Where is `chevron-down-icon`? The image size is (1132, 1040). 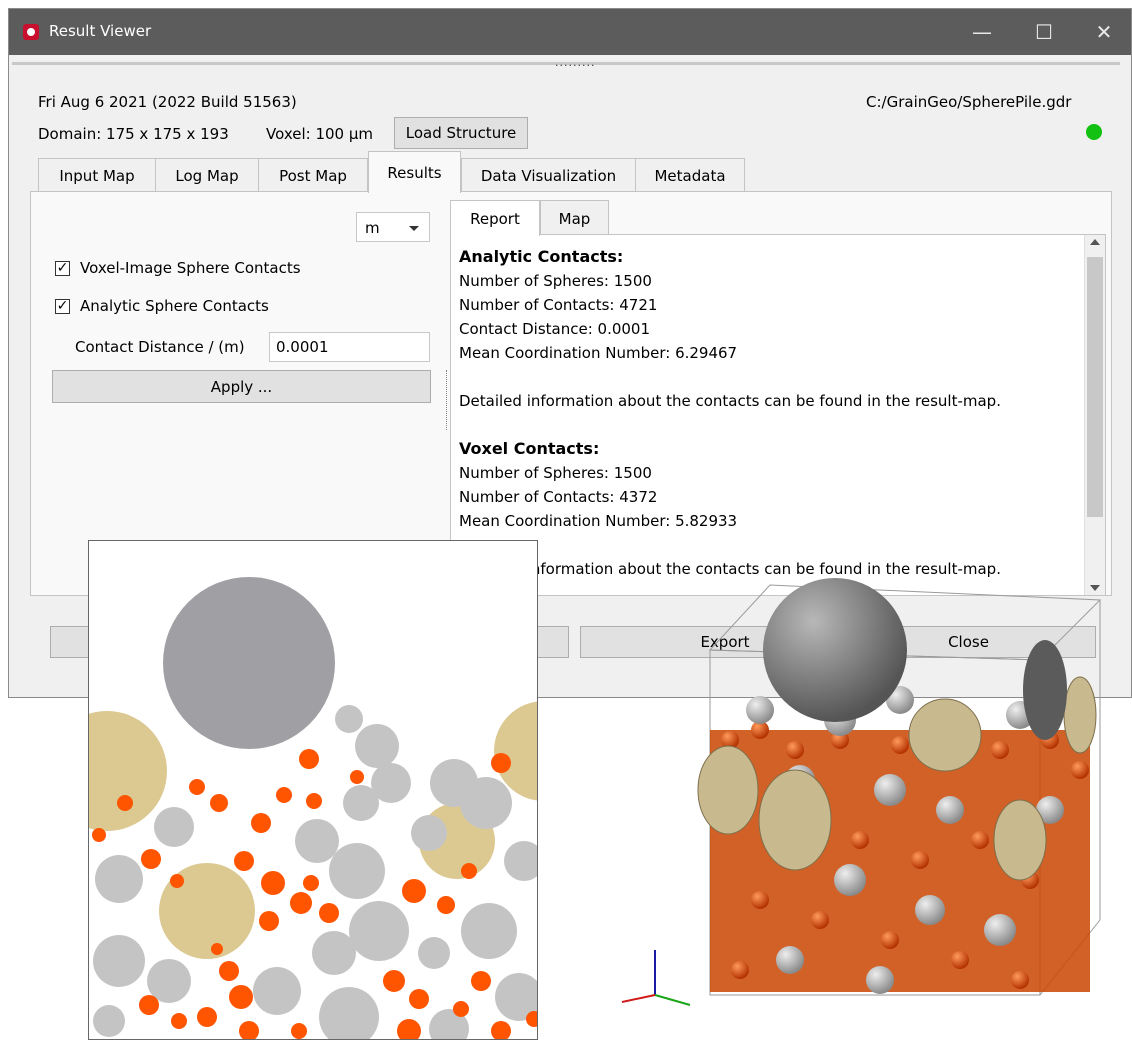
chevron-down-icon is located at coordinates (414, 228).